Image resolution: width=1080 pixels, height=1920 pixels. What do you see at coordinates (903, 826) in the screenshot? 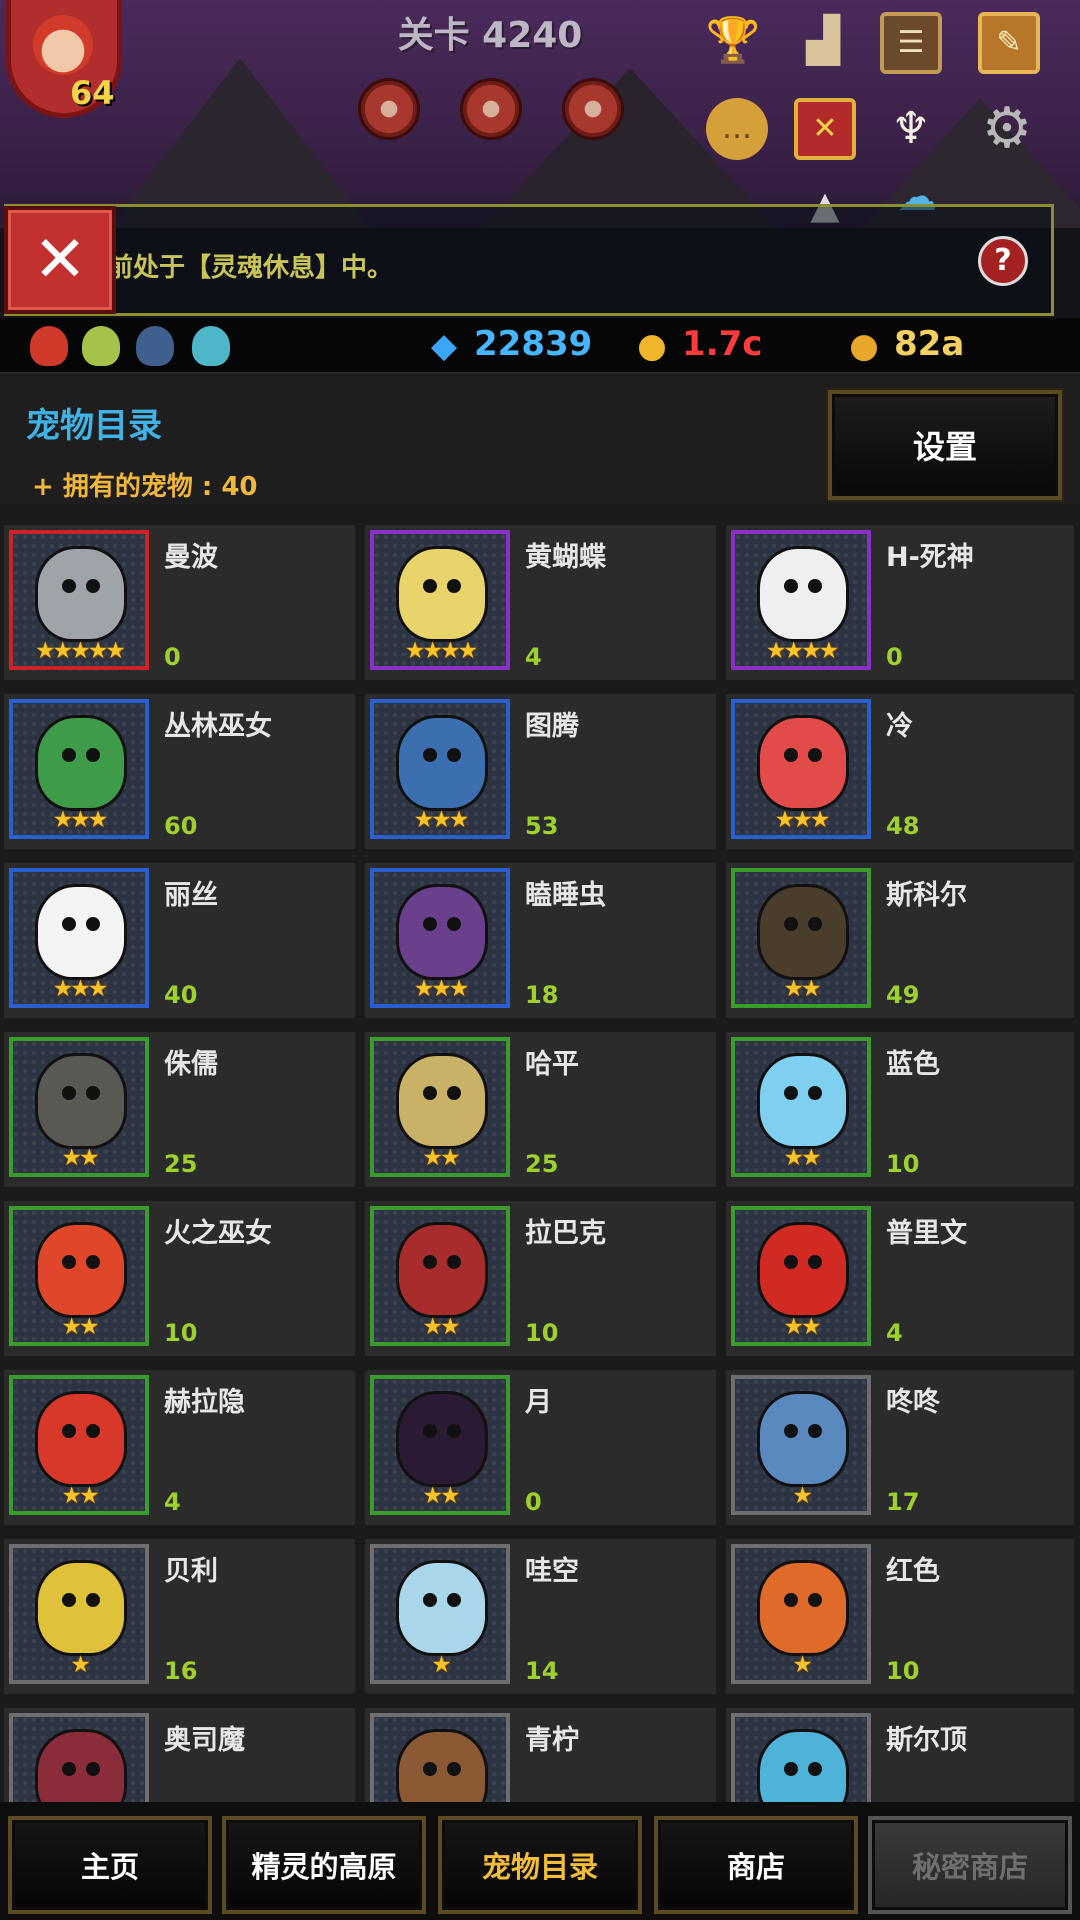
I see `pet-count: 48` at bounding box center [903, 826].